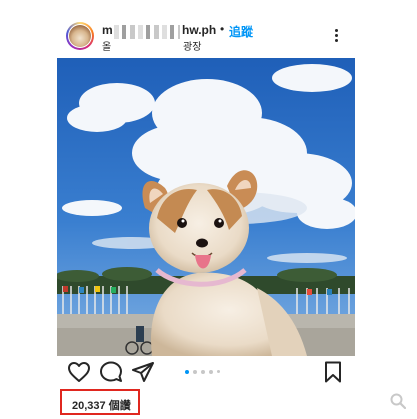  I want to click on bookmark-icon, so click(333, 372).